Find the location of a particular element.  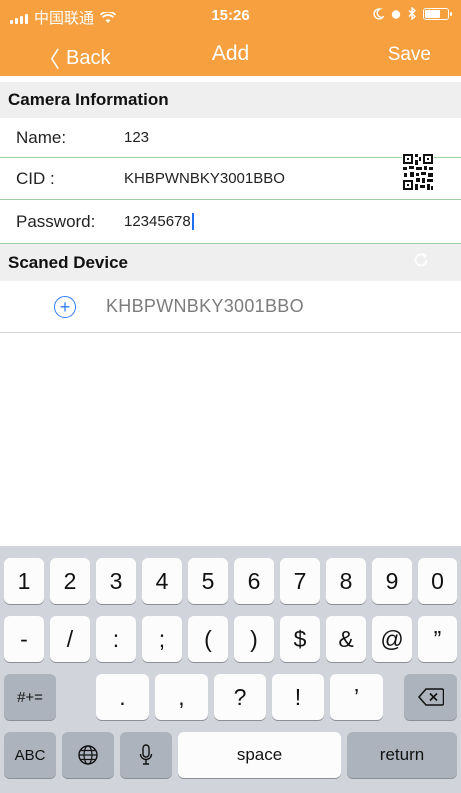

name-row: Name: 123 is located at coordinates (230, 138).